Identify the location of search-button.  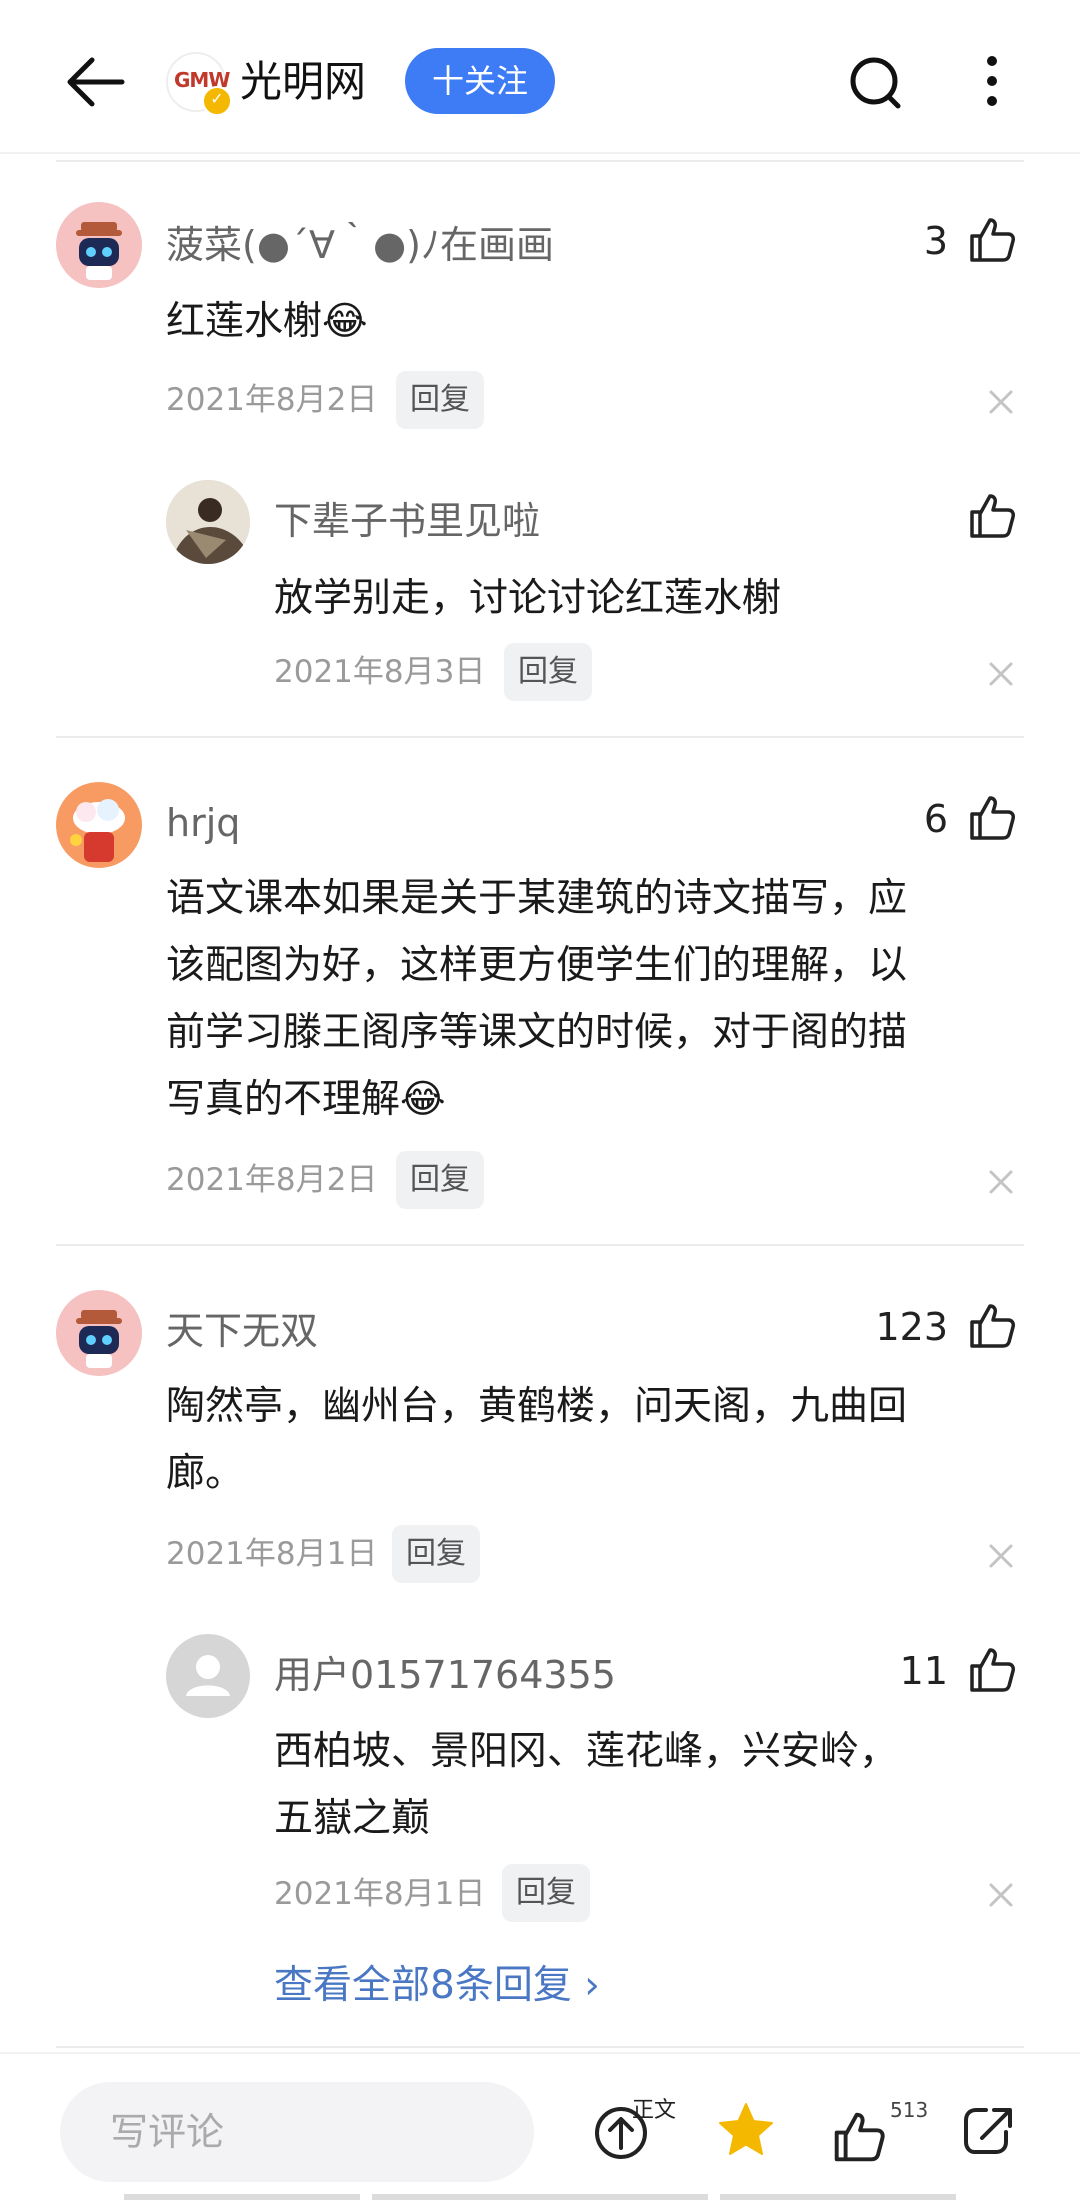
(876, 83).